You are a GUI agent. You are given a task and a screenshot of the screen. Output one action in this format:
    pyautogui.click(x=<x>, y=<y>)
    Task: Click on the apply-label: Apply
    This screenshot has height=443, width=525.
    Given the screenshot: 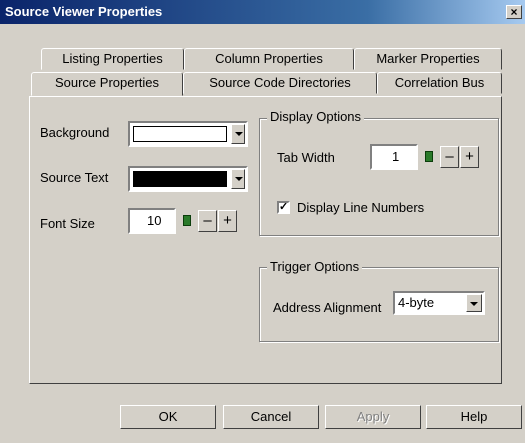 What is the action you would take?
    pyautogui.click(x=373, y=416)
    